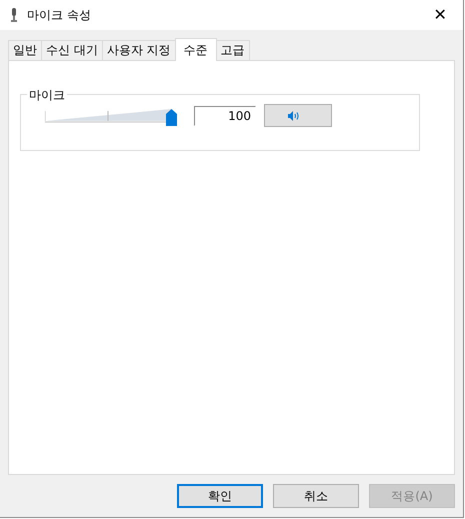 This screenshot has height=519, width=465. Describe the element at coordinates (47, 95) in the screenshot. I see `group-label: 마이크` at that location.